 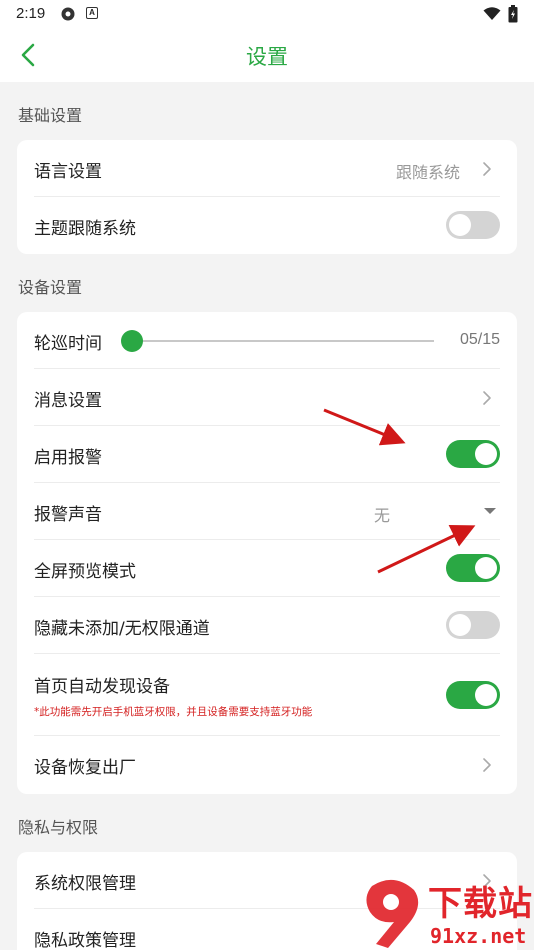 I want to click on patrol-slider-thumb, so click(x=132, y=341).